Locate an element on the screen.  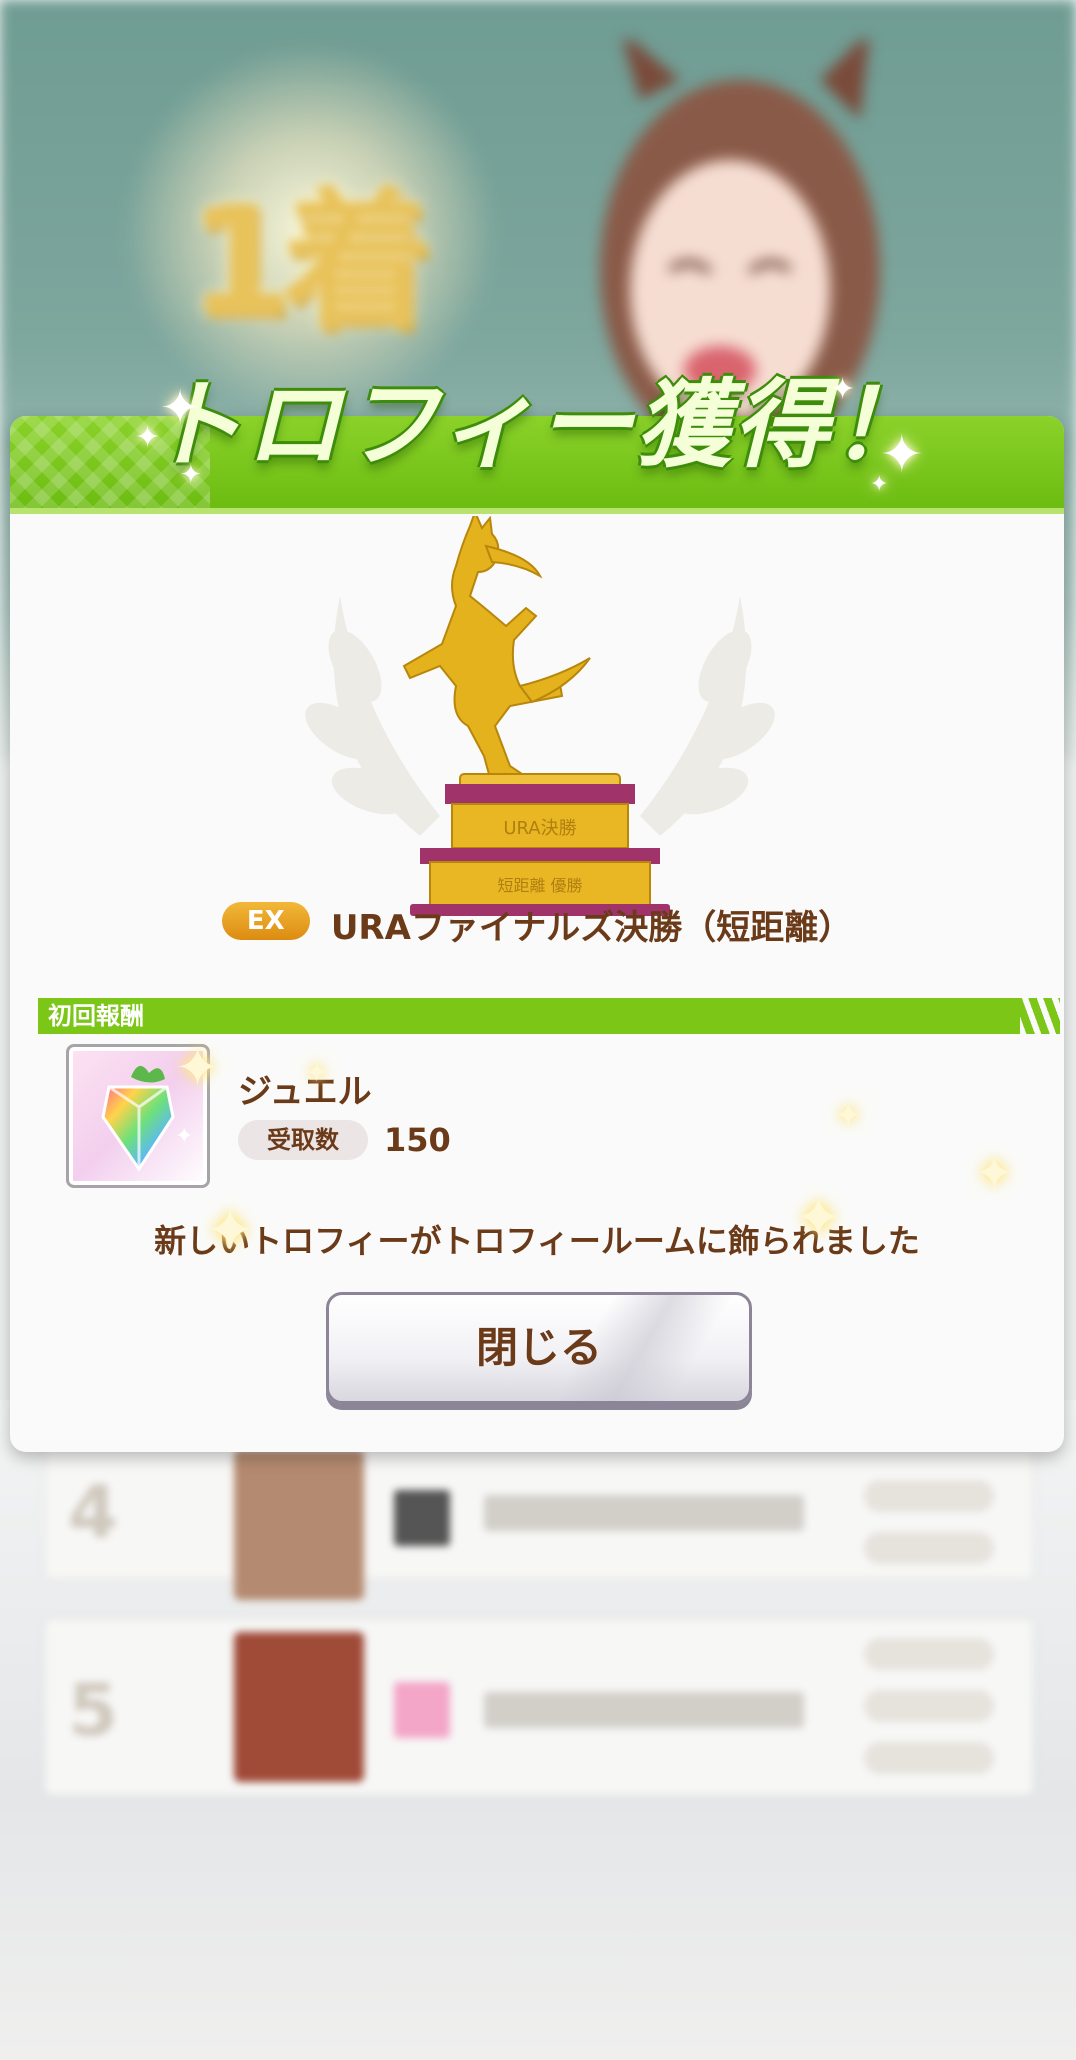
ex-badge: EX is located at coordinates (265, 920).